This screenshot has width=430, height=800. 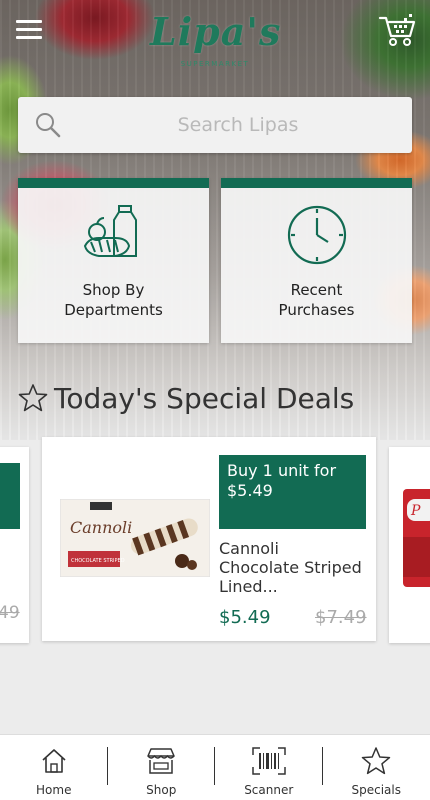 I want to click on deal-badge: Buy 1 unit for $5.49, so click(x=292, y=492).